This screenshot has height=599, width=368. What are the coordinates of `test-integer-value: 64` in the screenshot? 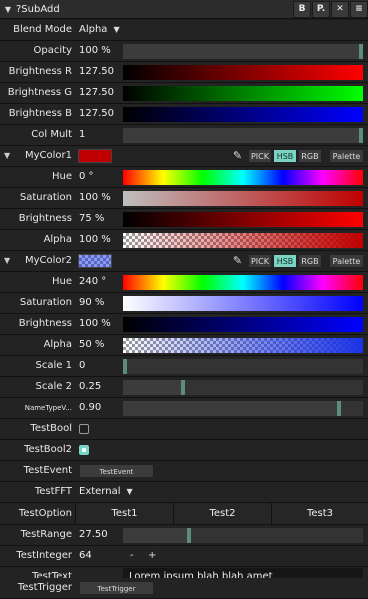 It's located at (85, 555).